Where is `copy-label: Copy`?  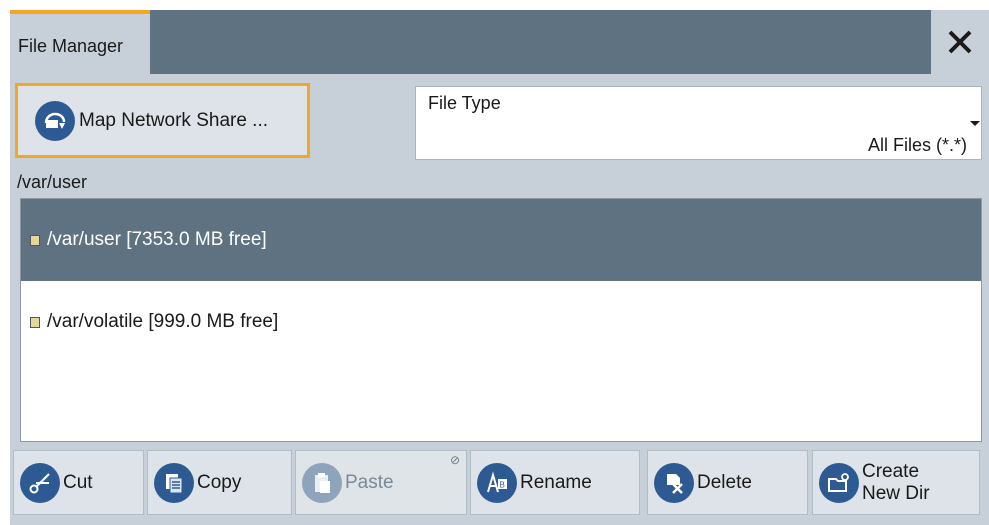 copy-label: Copy is located at coordinates (219, 482).